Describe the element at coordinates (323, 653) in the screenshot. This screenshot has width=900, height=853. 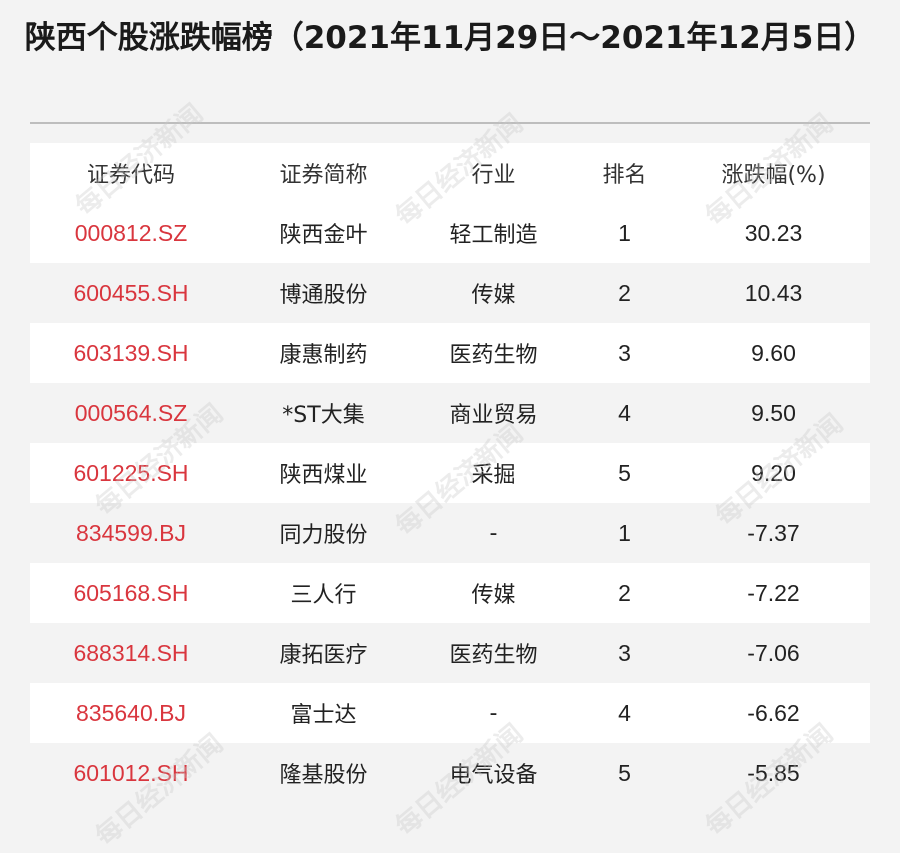
I see `cell-security-name: 康拓医疗` at that location.